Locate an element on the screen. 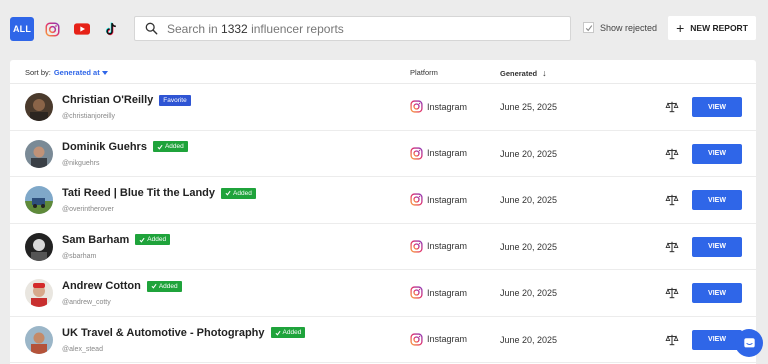  influencer-handle: @sbarham is located at coordinates (79, 256).